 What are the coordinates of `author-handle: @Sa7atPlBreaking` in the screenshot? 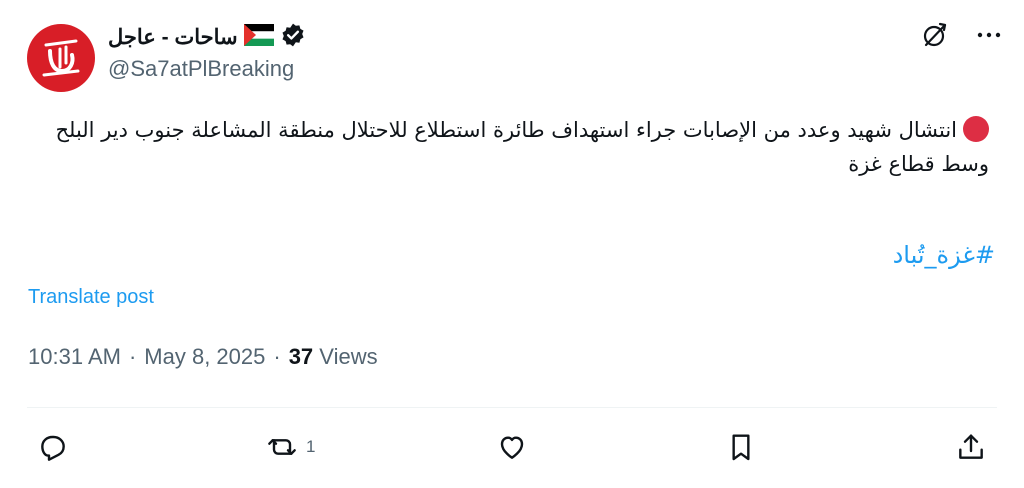 It's located at (201, 69).